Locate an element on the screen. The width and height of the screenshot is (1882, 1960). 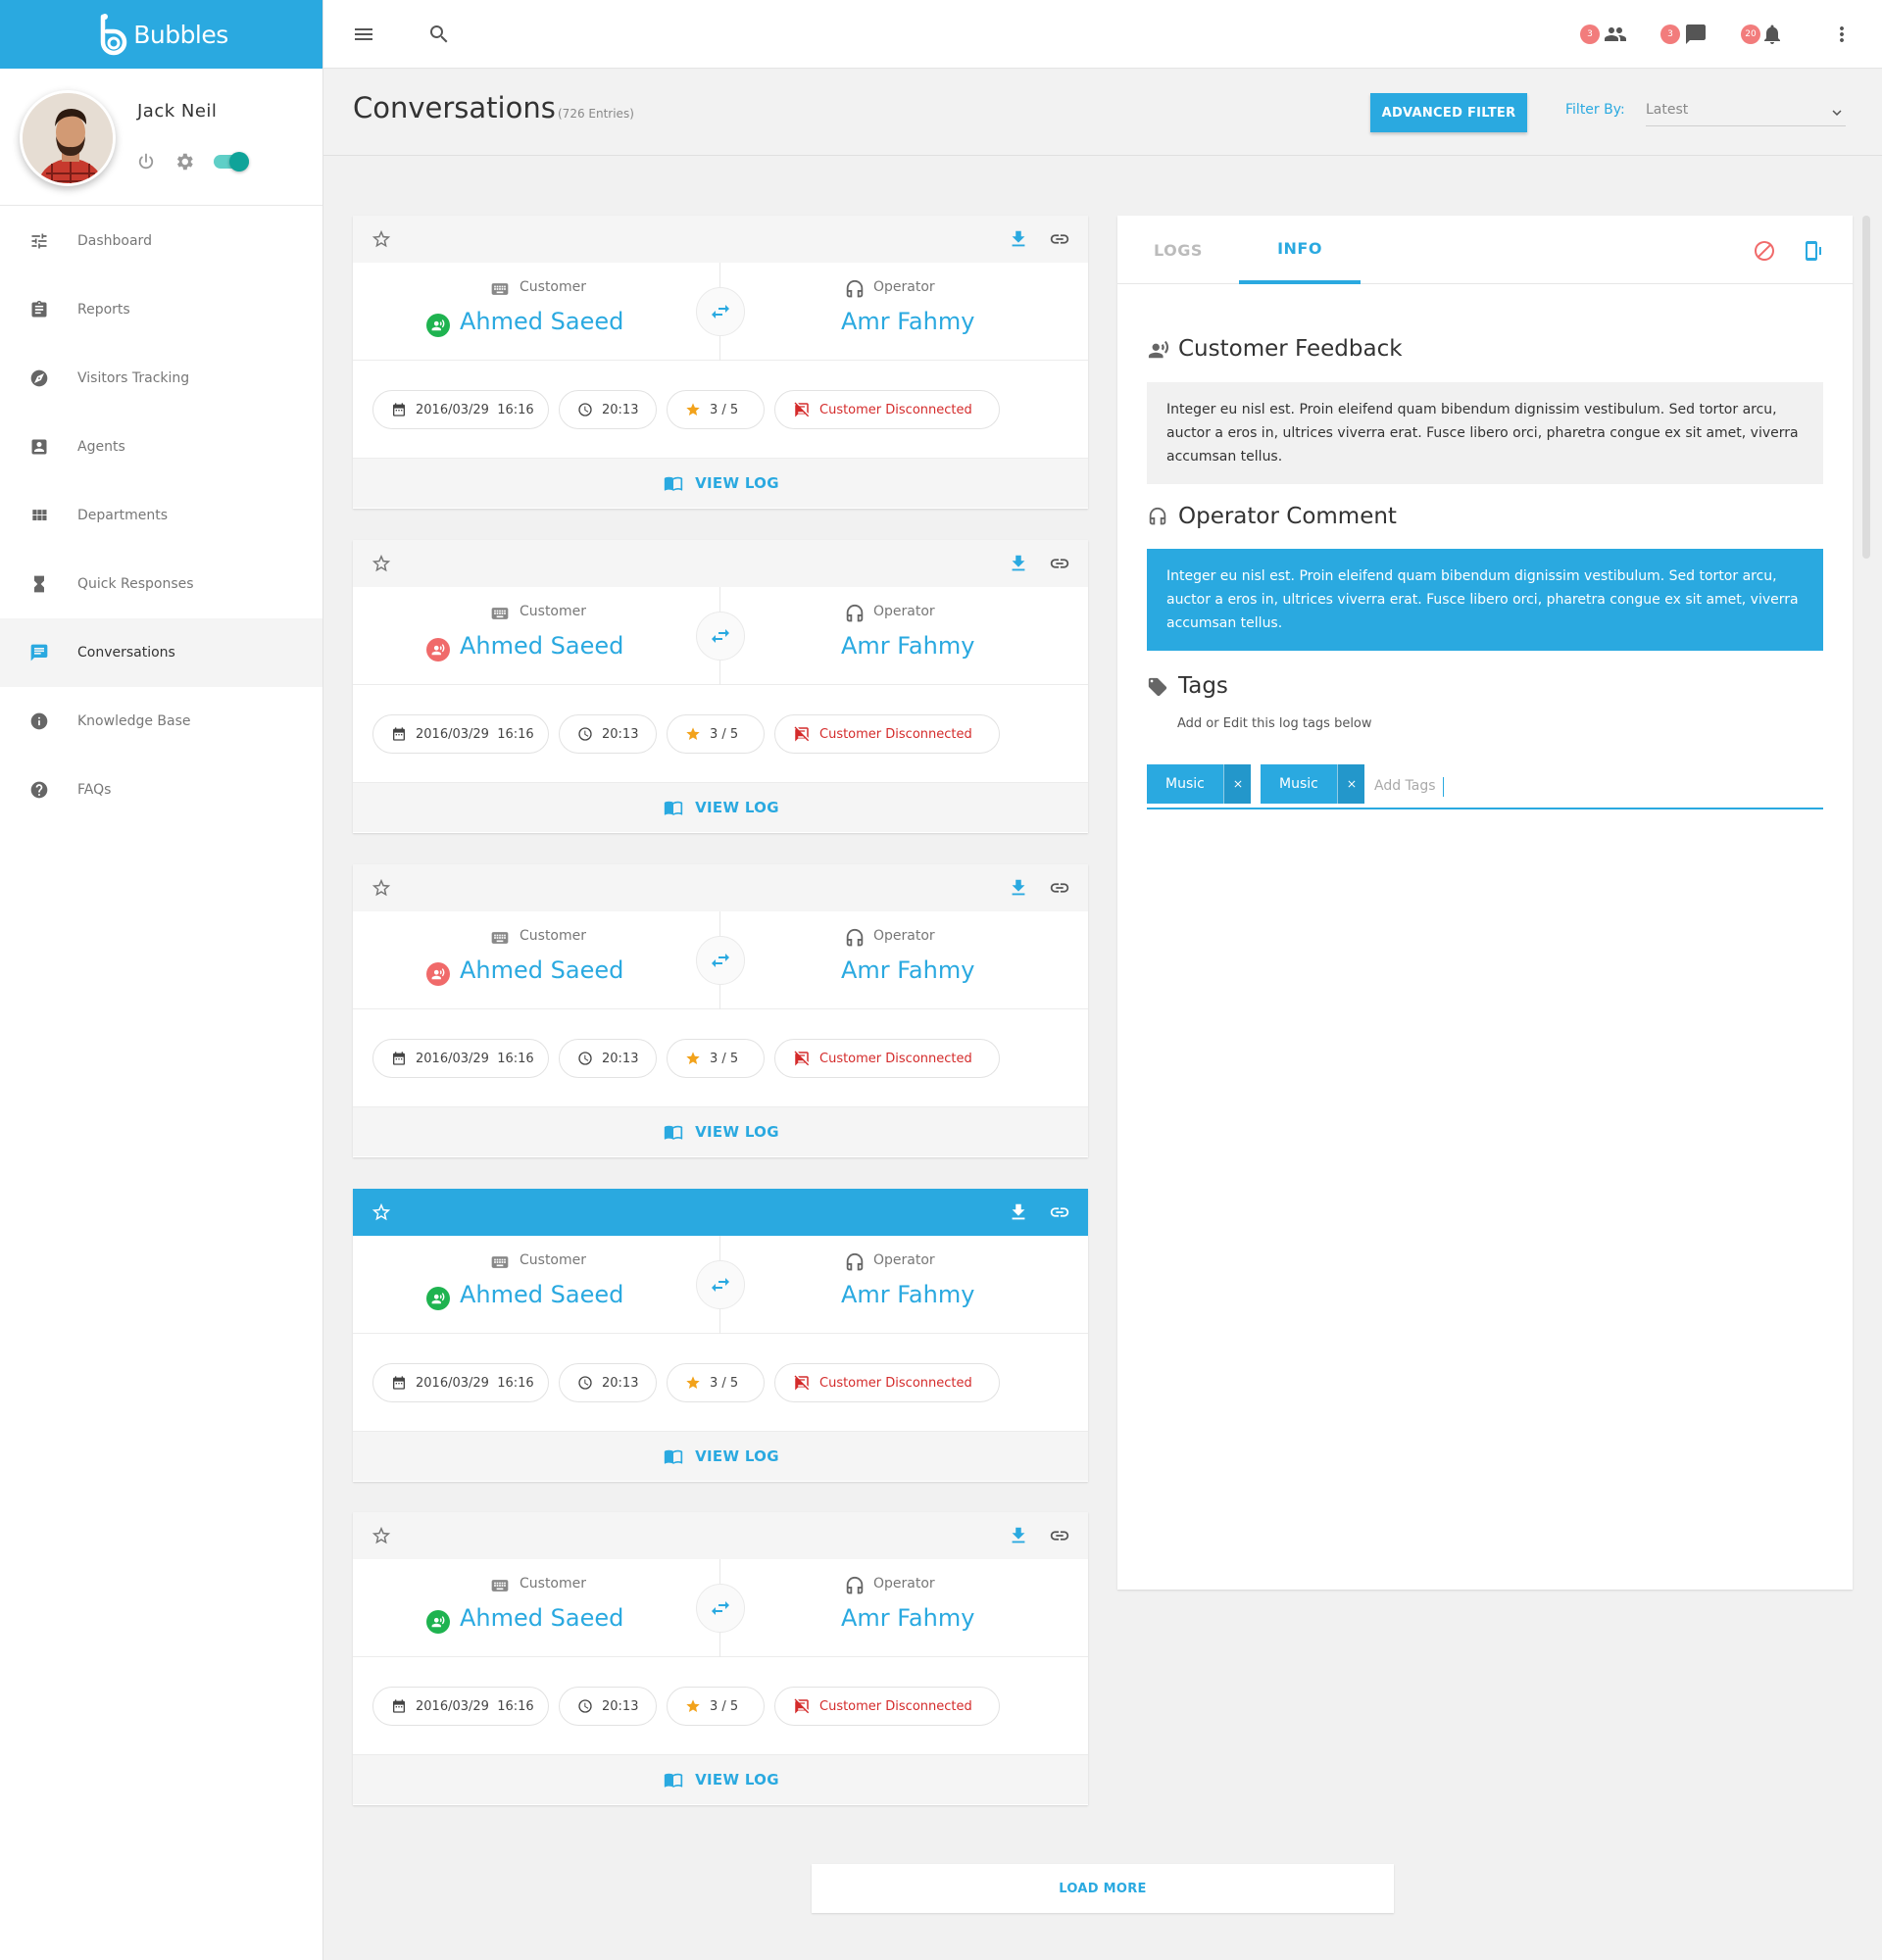
sidebar-item-dashboard: Dashboard is located at coordinates (161, 241).